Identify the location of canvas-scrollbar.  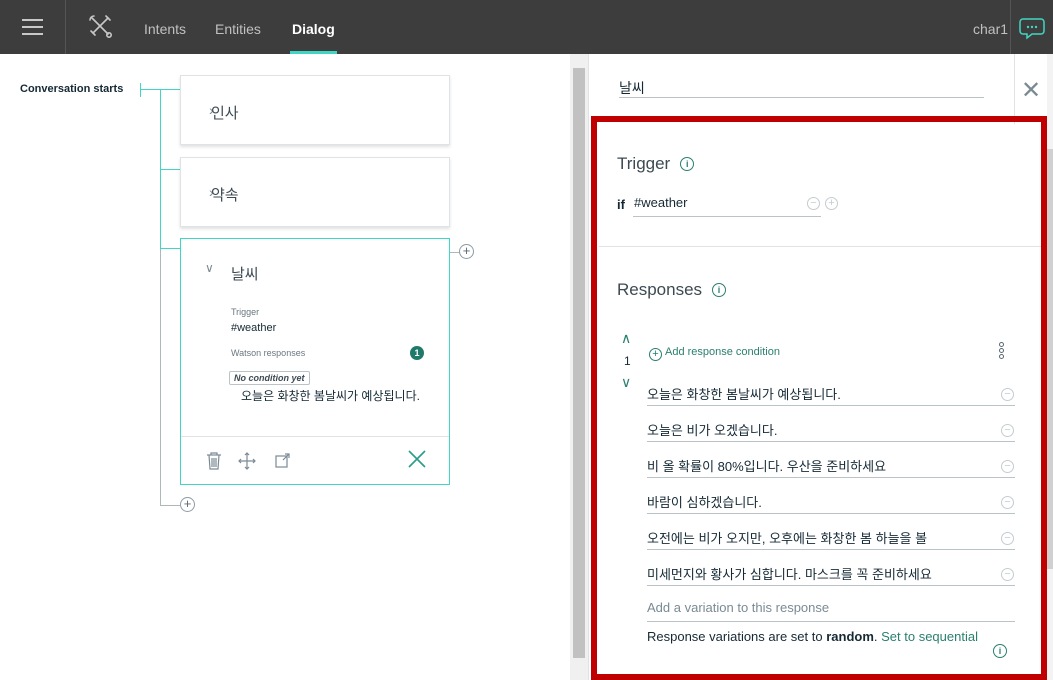
(579, 367).